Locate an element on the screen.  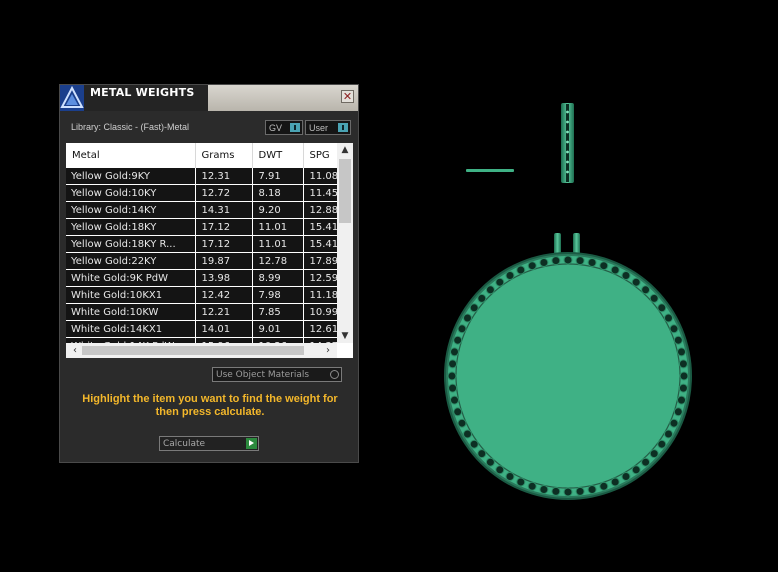
dwt-value: 7.98 is located at coordinates (278, 295).